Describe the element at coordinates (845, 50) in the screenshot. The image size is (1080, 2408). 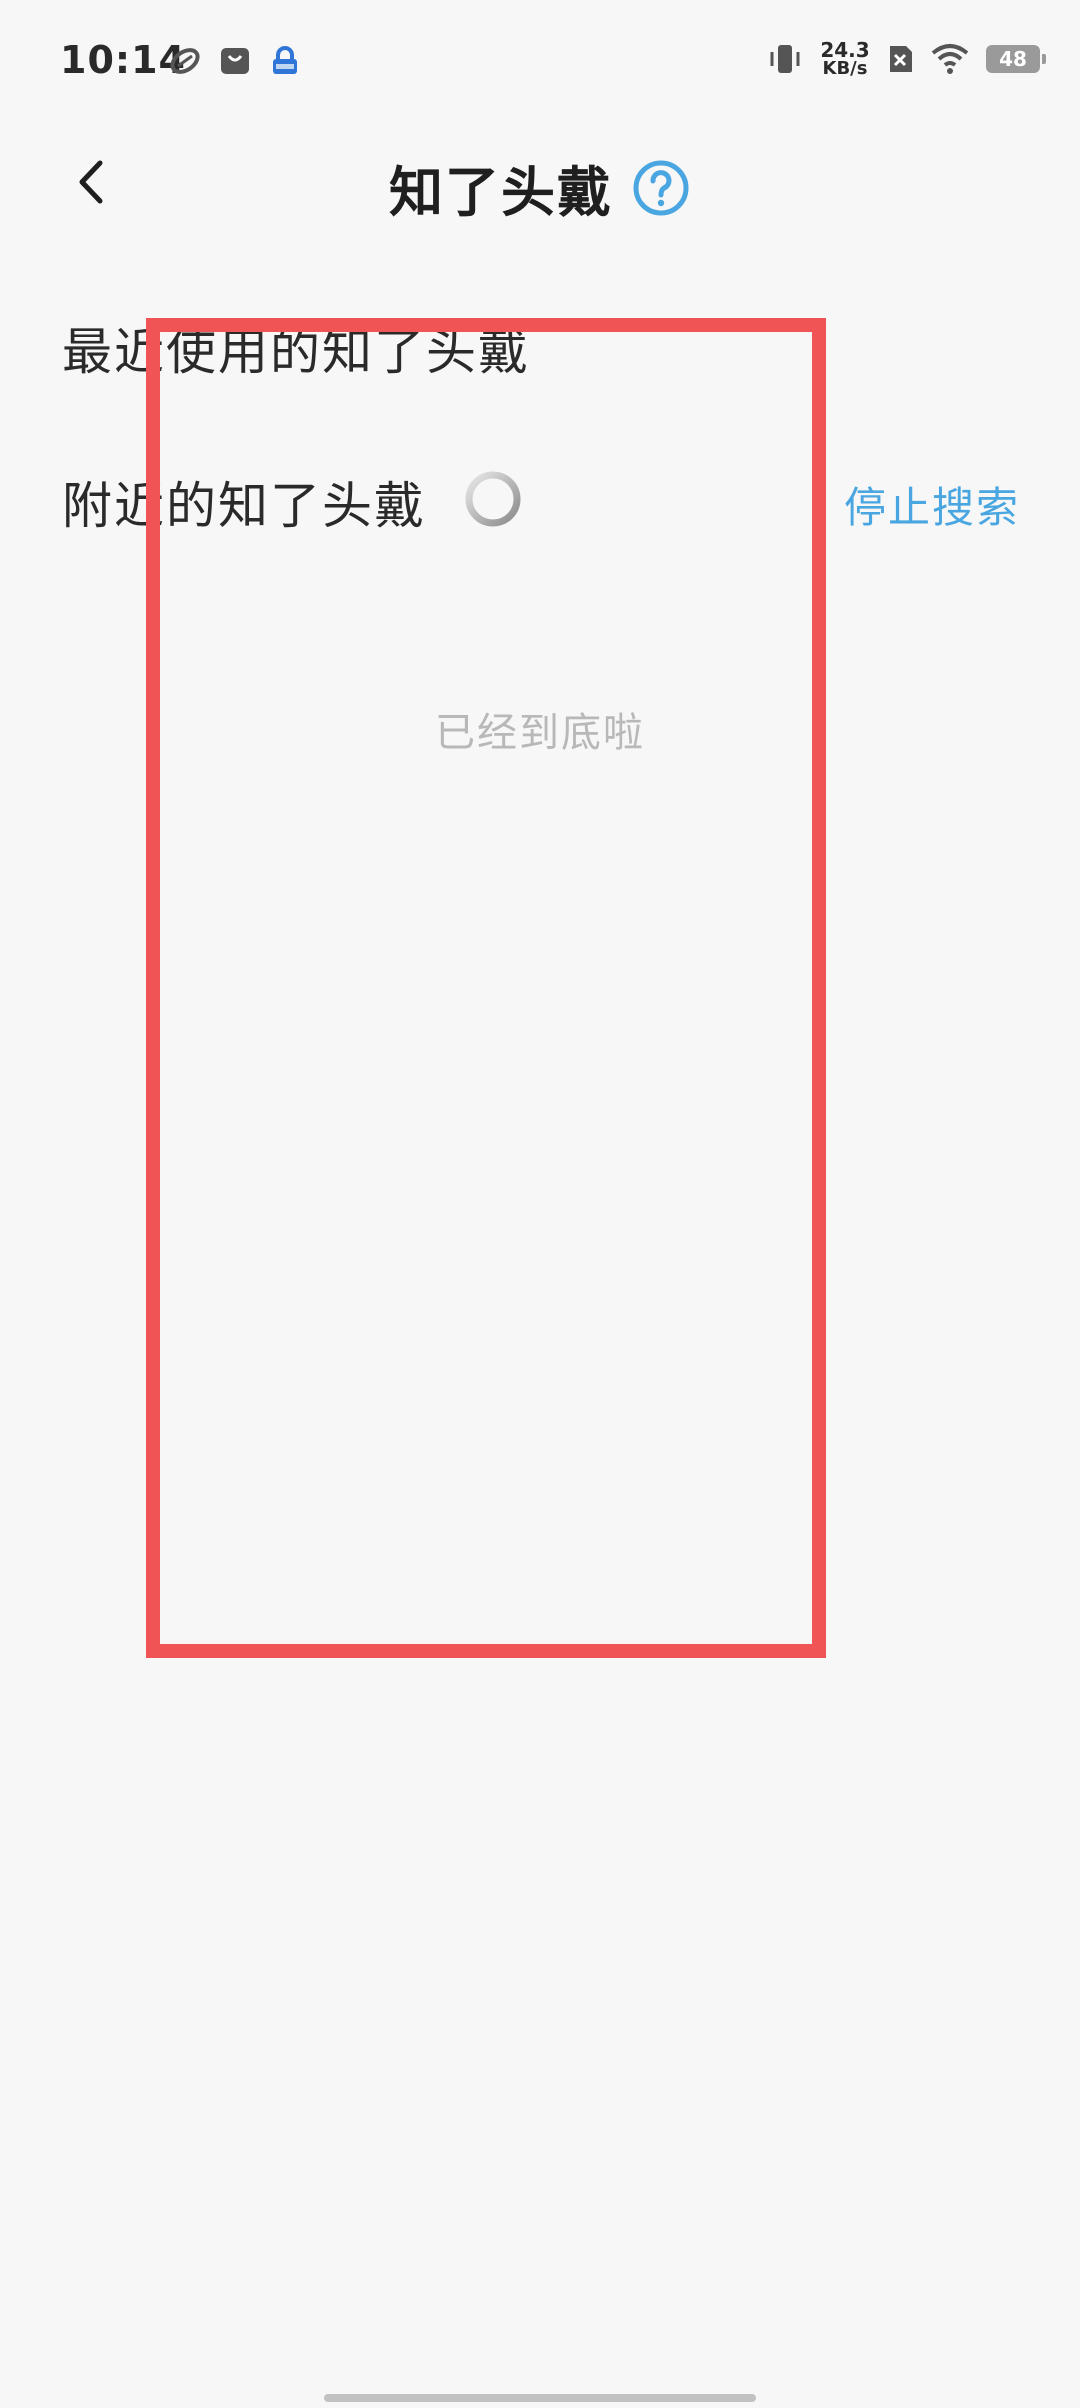
I see `network-speed-value: 24.3` at that location.